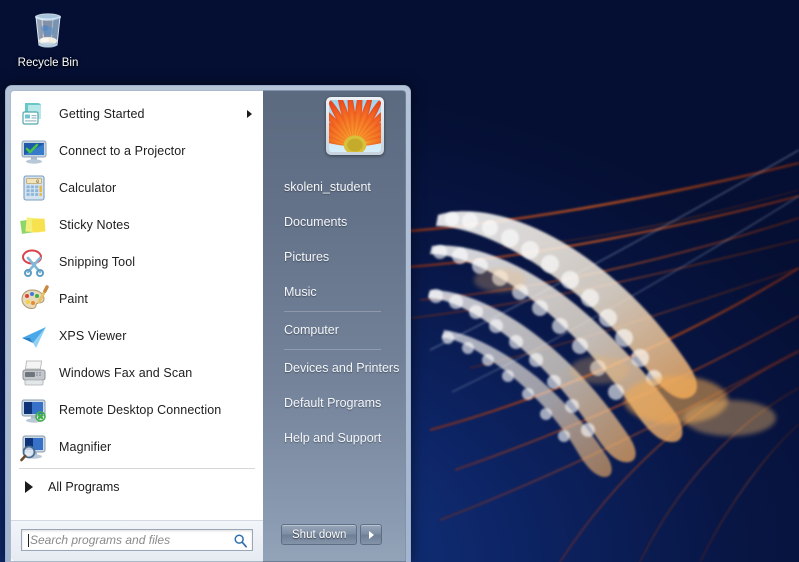  Describe the element at coordinates (344, 330) in the screenshot. I see `right-pane-item-computer: Computer` at that location.